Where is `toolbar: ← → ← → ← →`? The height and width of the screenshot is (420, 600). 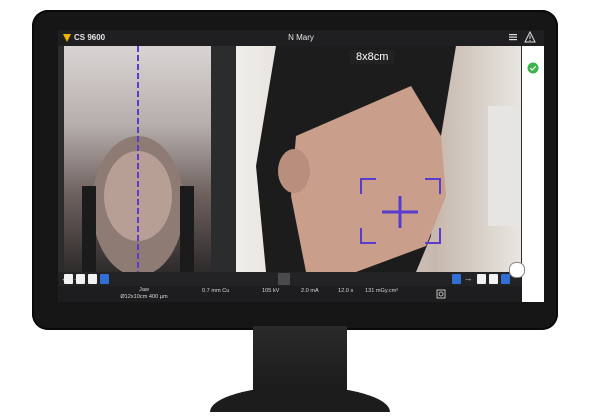
toolbar: ← → ← → ← → is located at coordinates (290, 279).